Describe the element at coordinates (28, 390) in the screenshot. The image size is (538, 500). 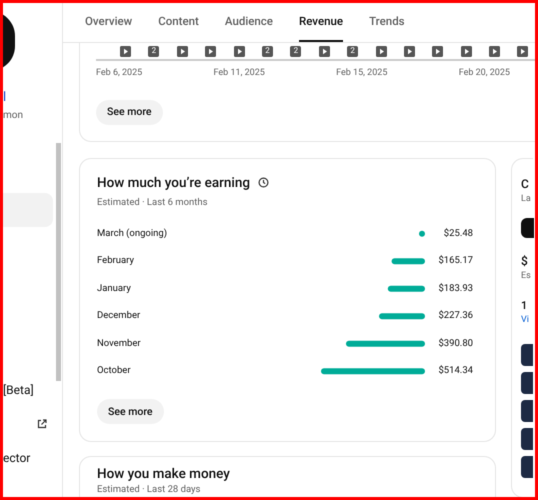
I see `sidebar-item: [Beta]` at that location.